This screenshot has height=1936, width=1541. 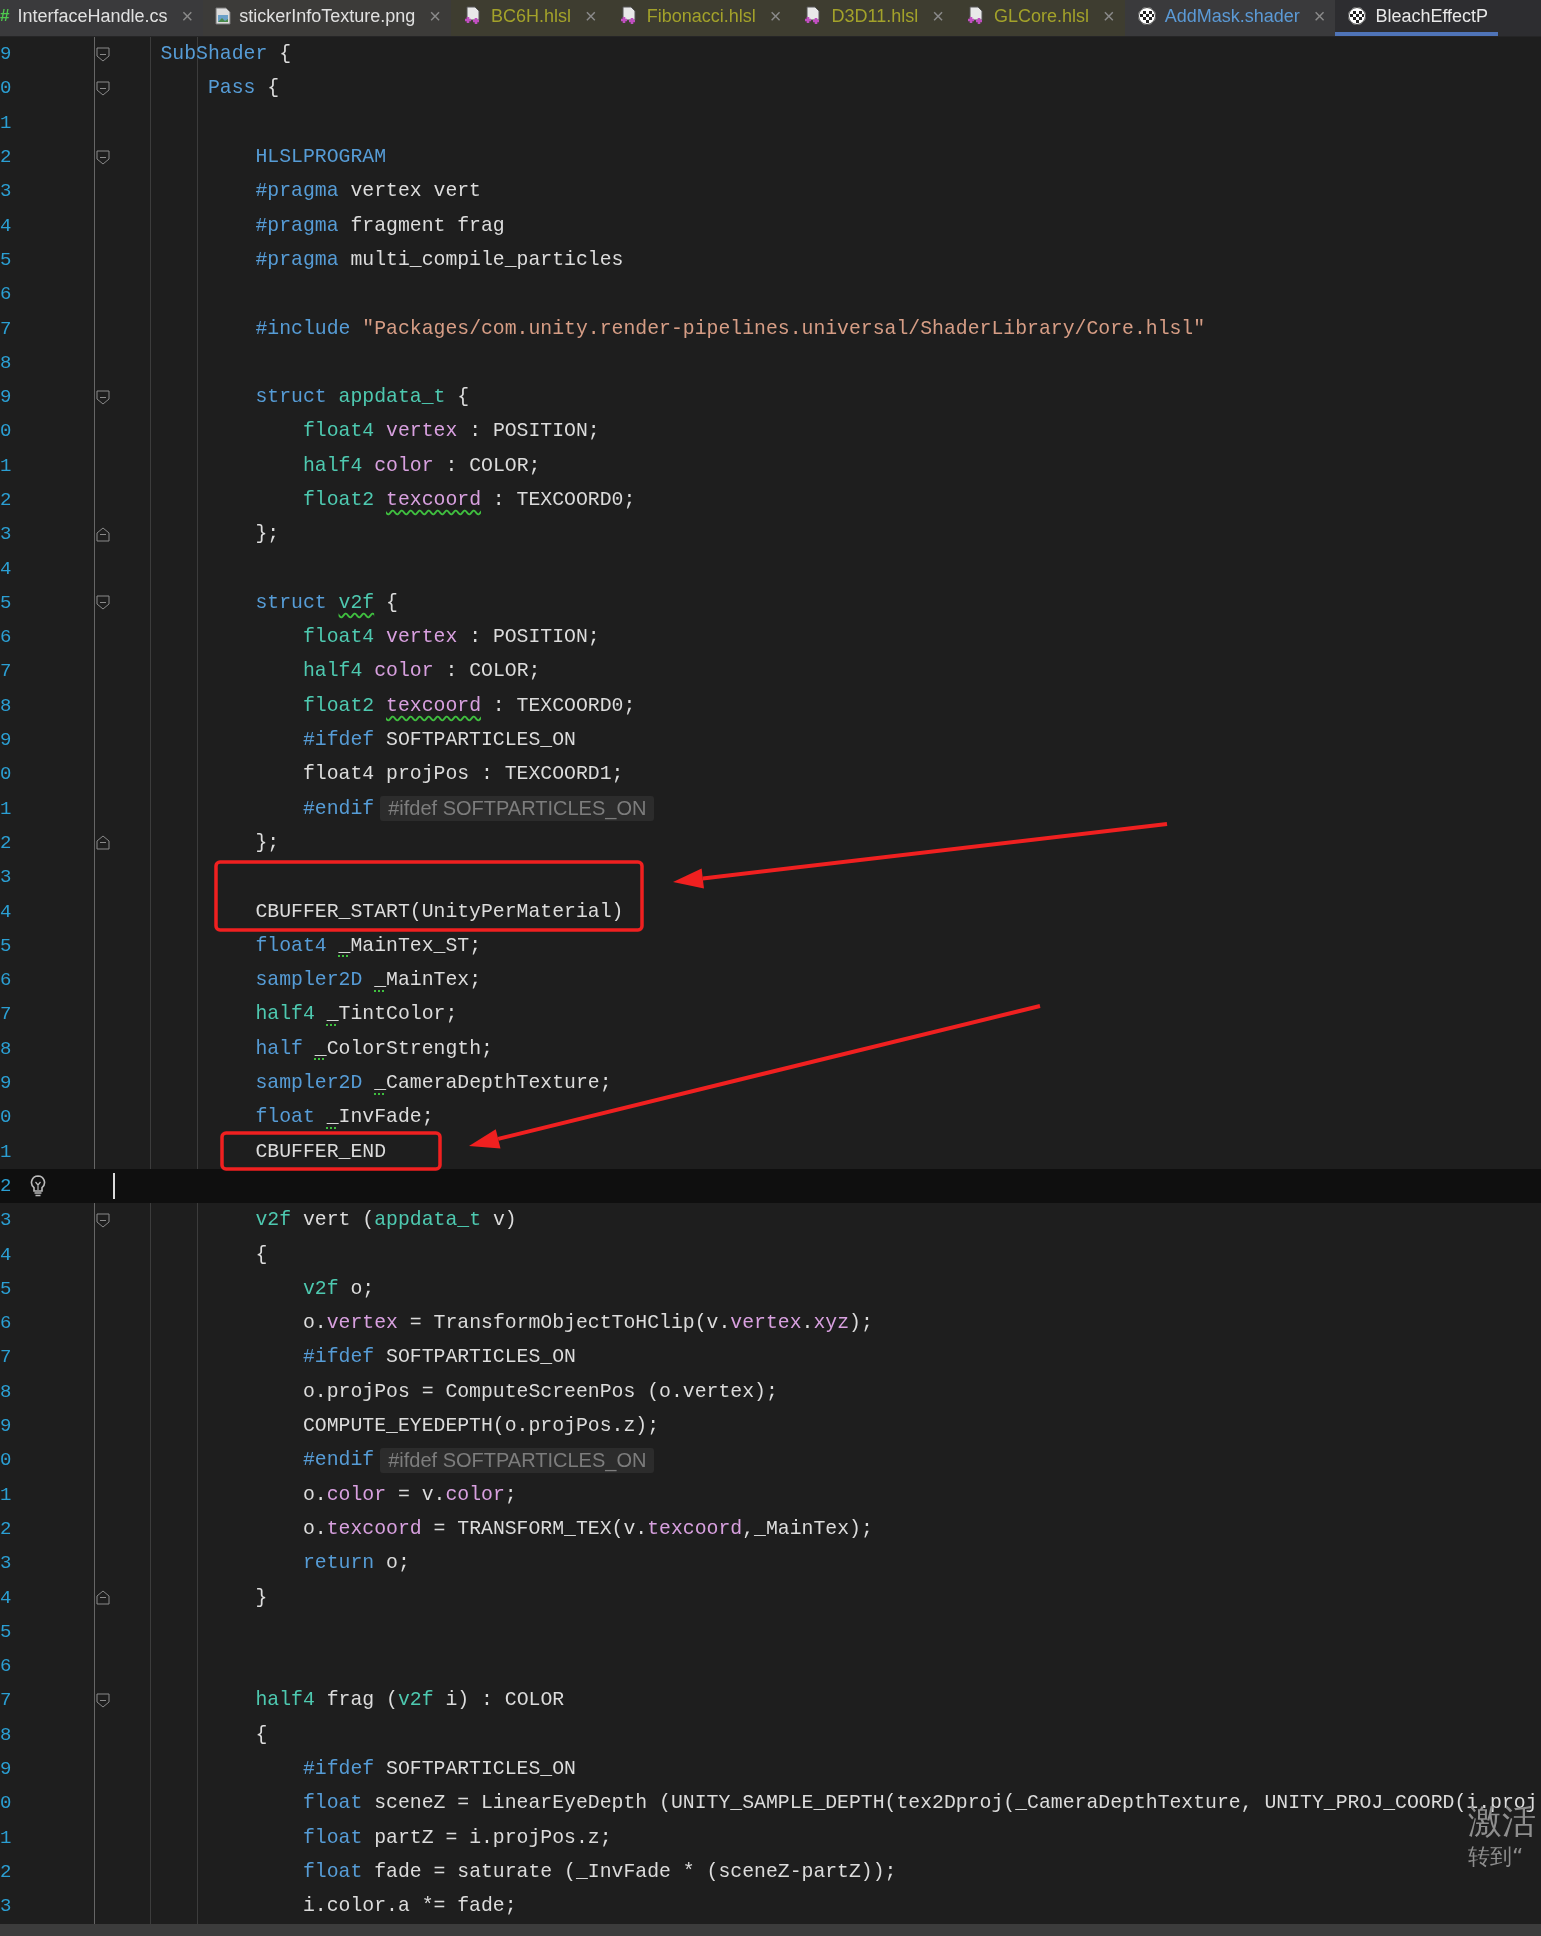 I want to click on editor-tab: GLCore.hlsl ×, so click(x=1039, y=18).